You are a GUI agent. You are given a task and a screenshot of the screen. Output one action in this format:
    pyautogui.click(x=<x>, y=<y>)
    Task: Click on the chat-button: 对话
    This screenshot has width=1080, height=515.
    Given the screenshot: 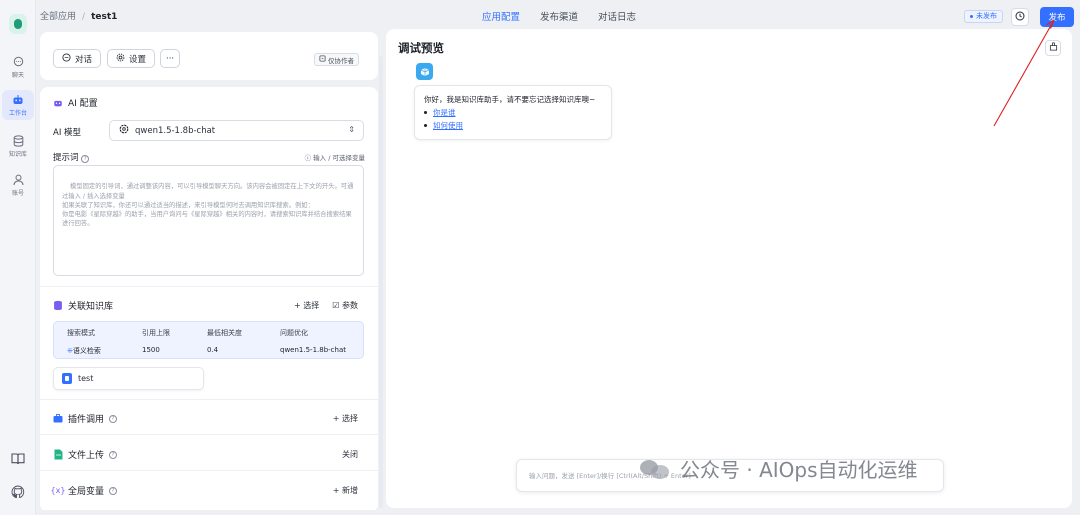 What is the action you would take?
    pyautogui.click(x=77, y=58)
    